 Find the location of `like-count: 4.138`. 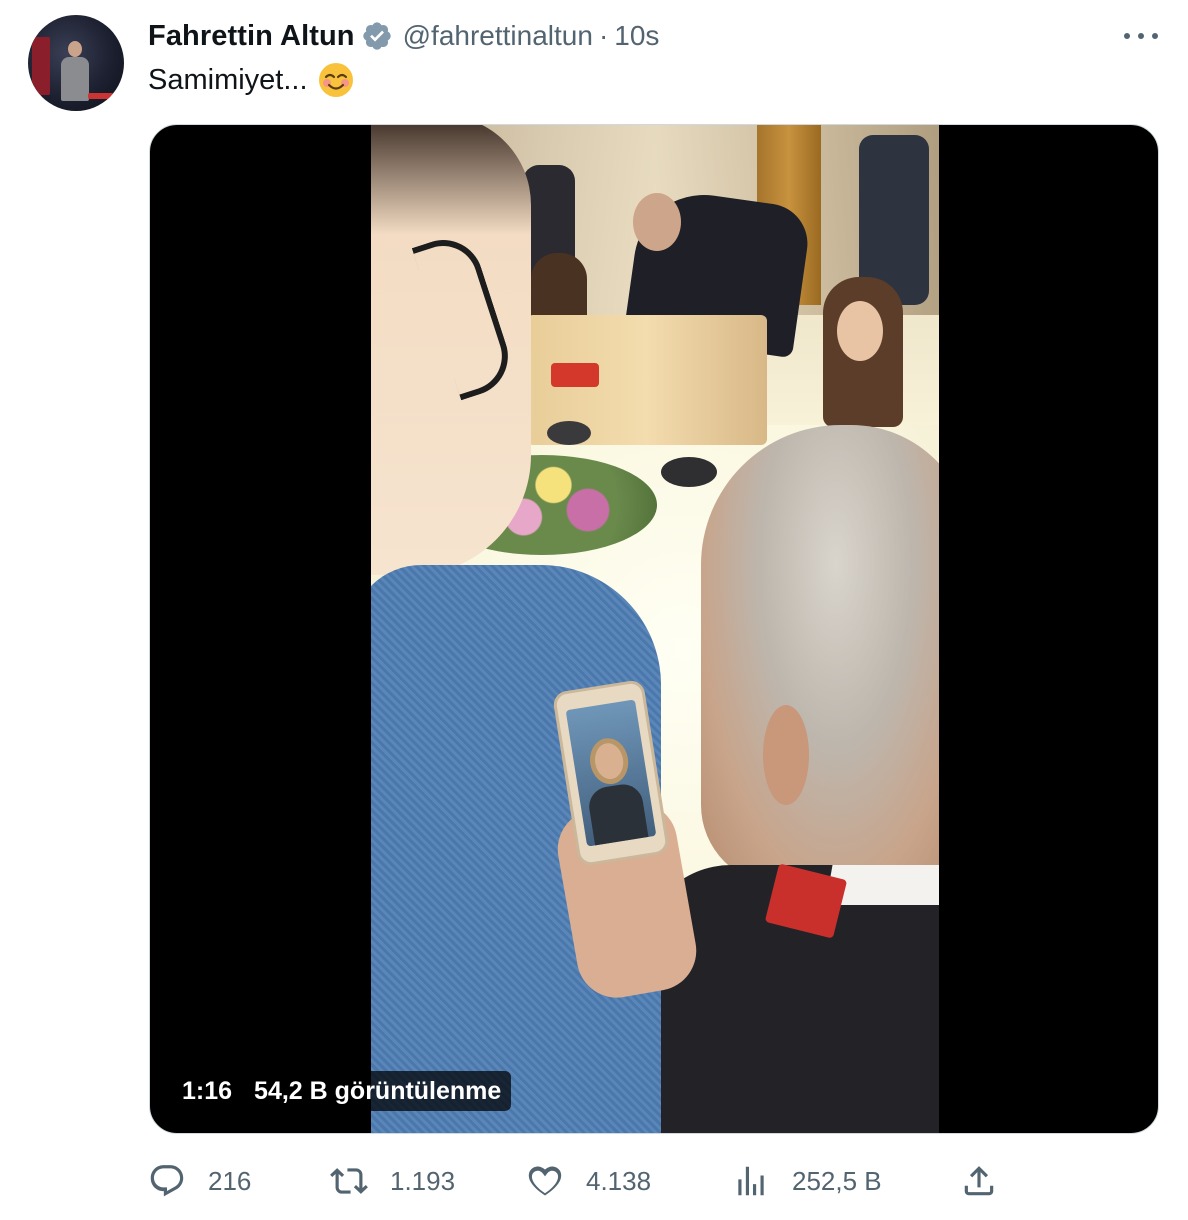

like-count: 4.138 is located at coordinates (619, 1180).